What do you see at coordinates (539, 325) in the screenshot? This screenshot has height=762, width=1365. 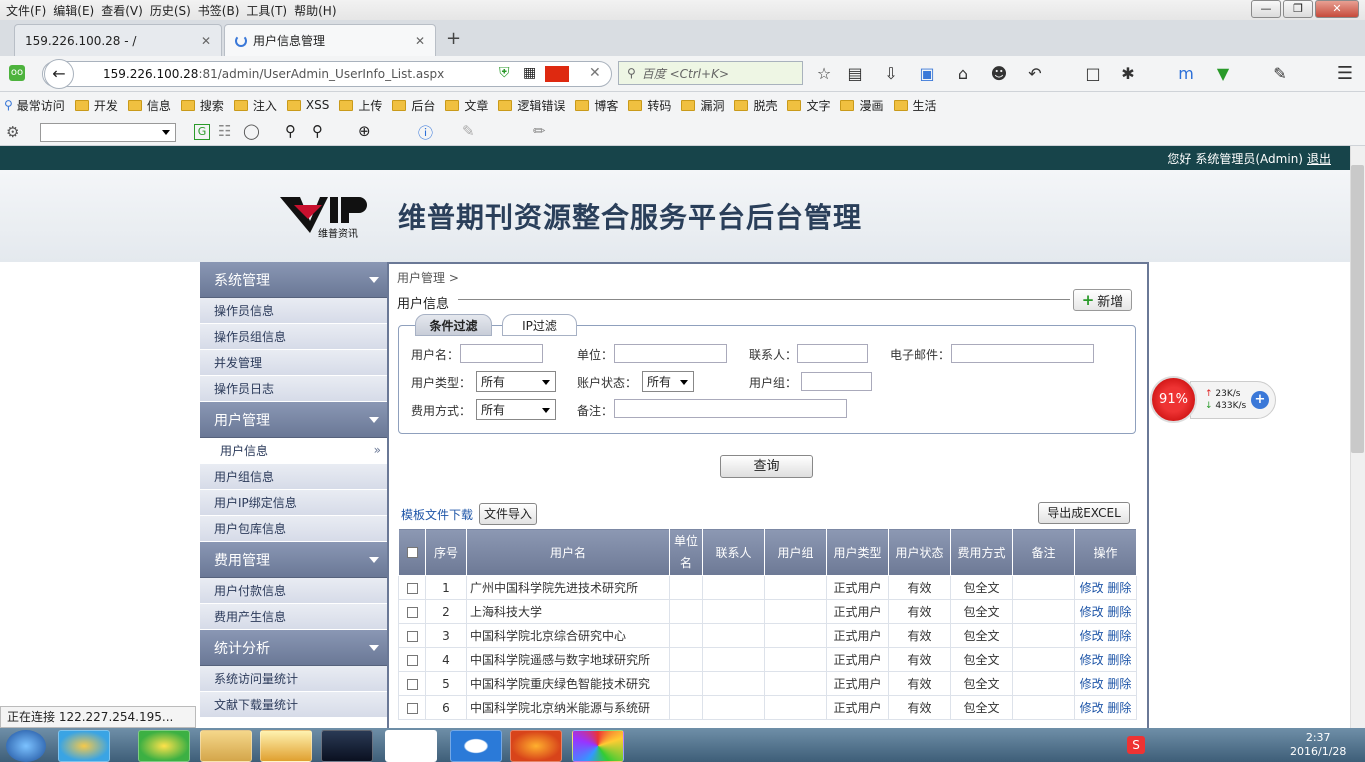 I see `tab-ip-filter: IP过滤` at bounding box center [539, 325].